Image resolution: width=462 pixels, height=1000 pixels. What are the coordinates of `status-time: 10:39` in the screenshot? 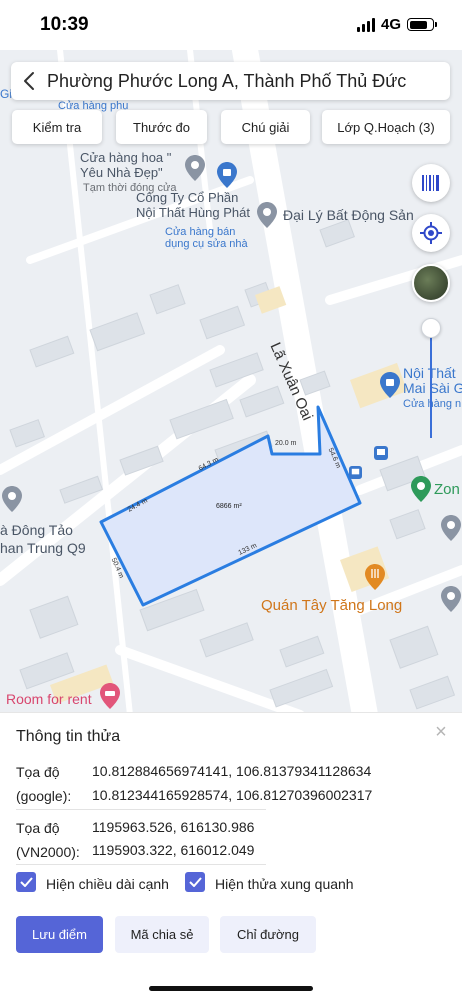 It's located at (64, 24).